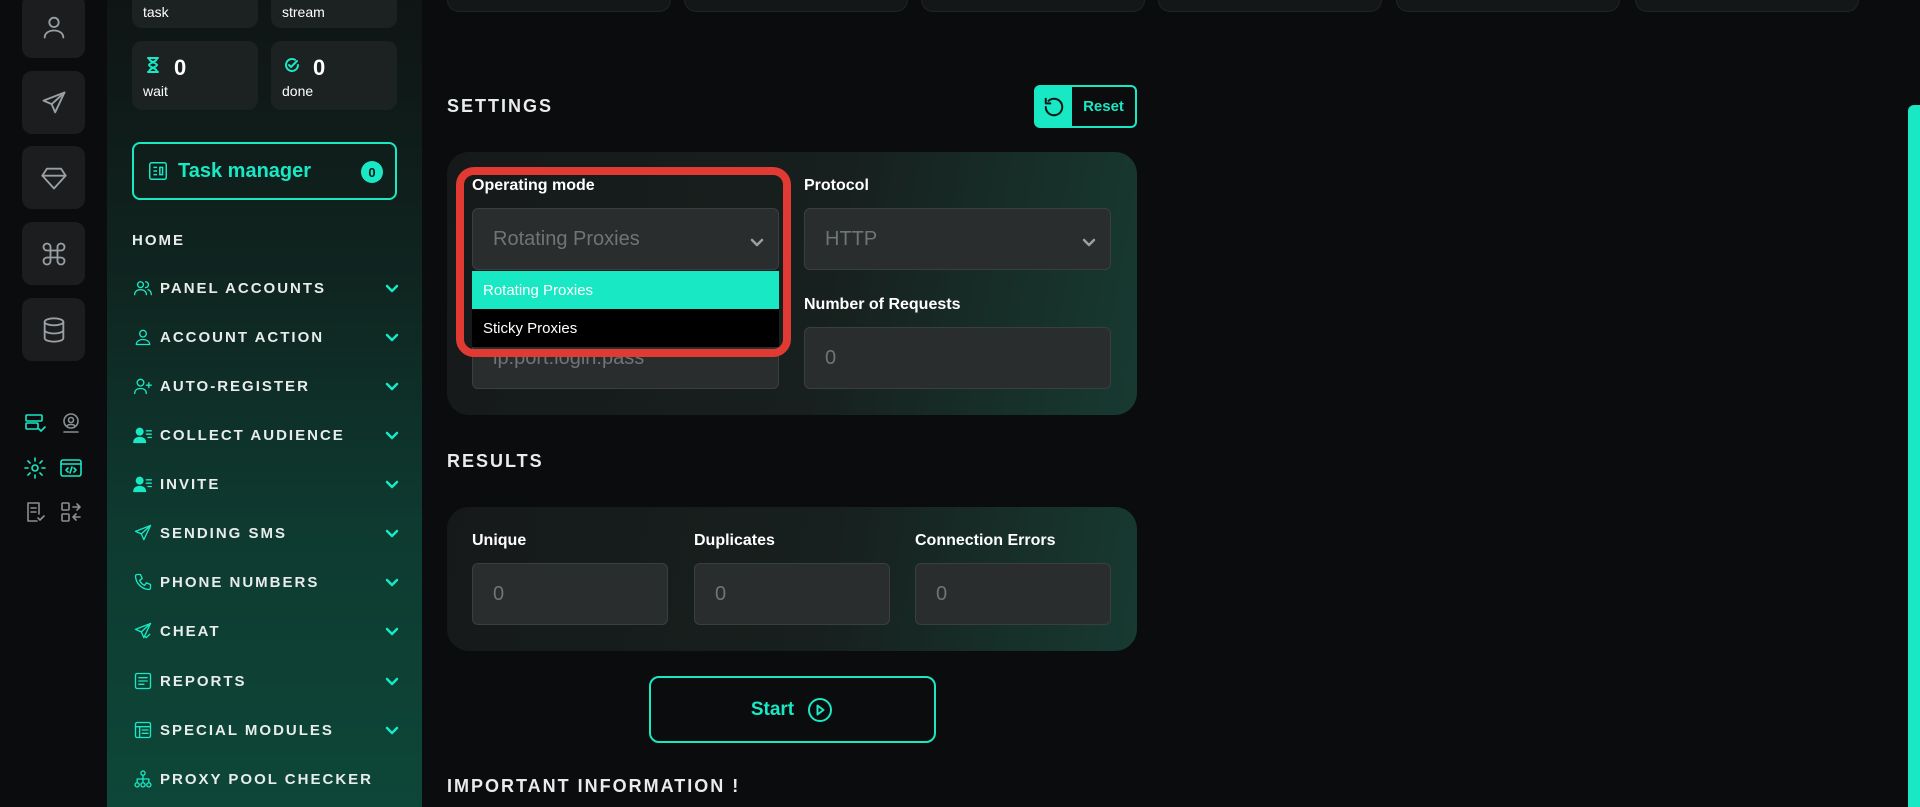 The width and height of the screenshot is (1920, 807). What do you see at coordinates (1914, 456) in the screenshot?
I see `scrollbar` at bounding box center [1914, 456].